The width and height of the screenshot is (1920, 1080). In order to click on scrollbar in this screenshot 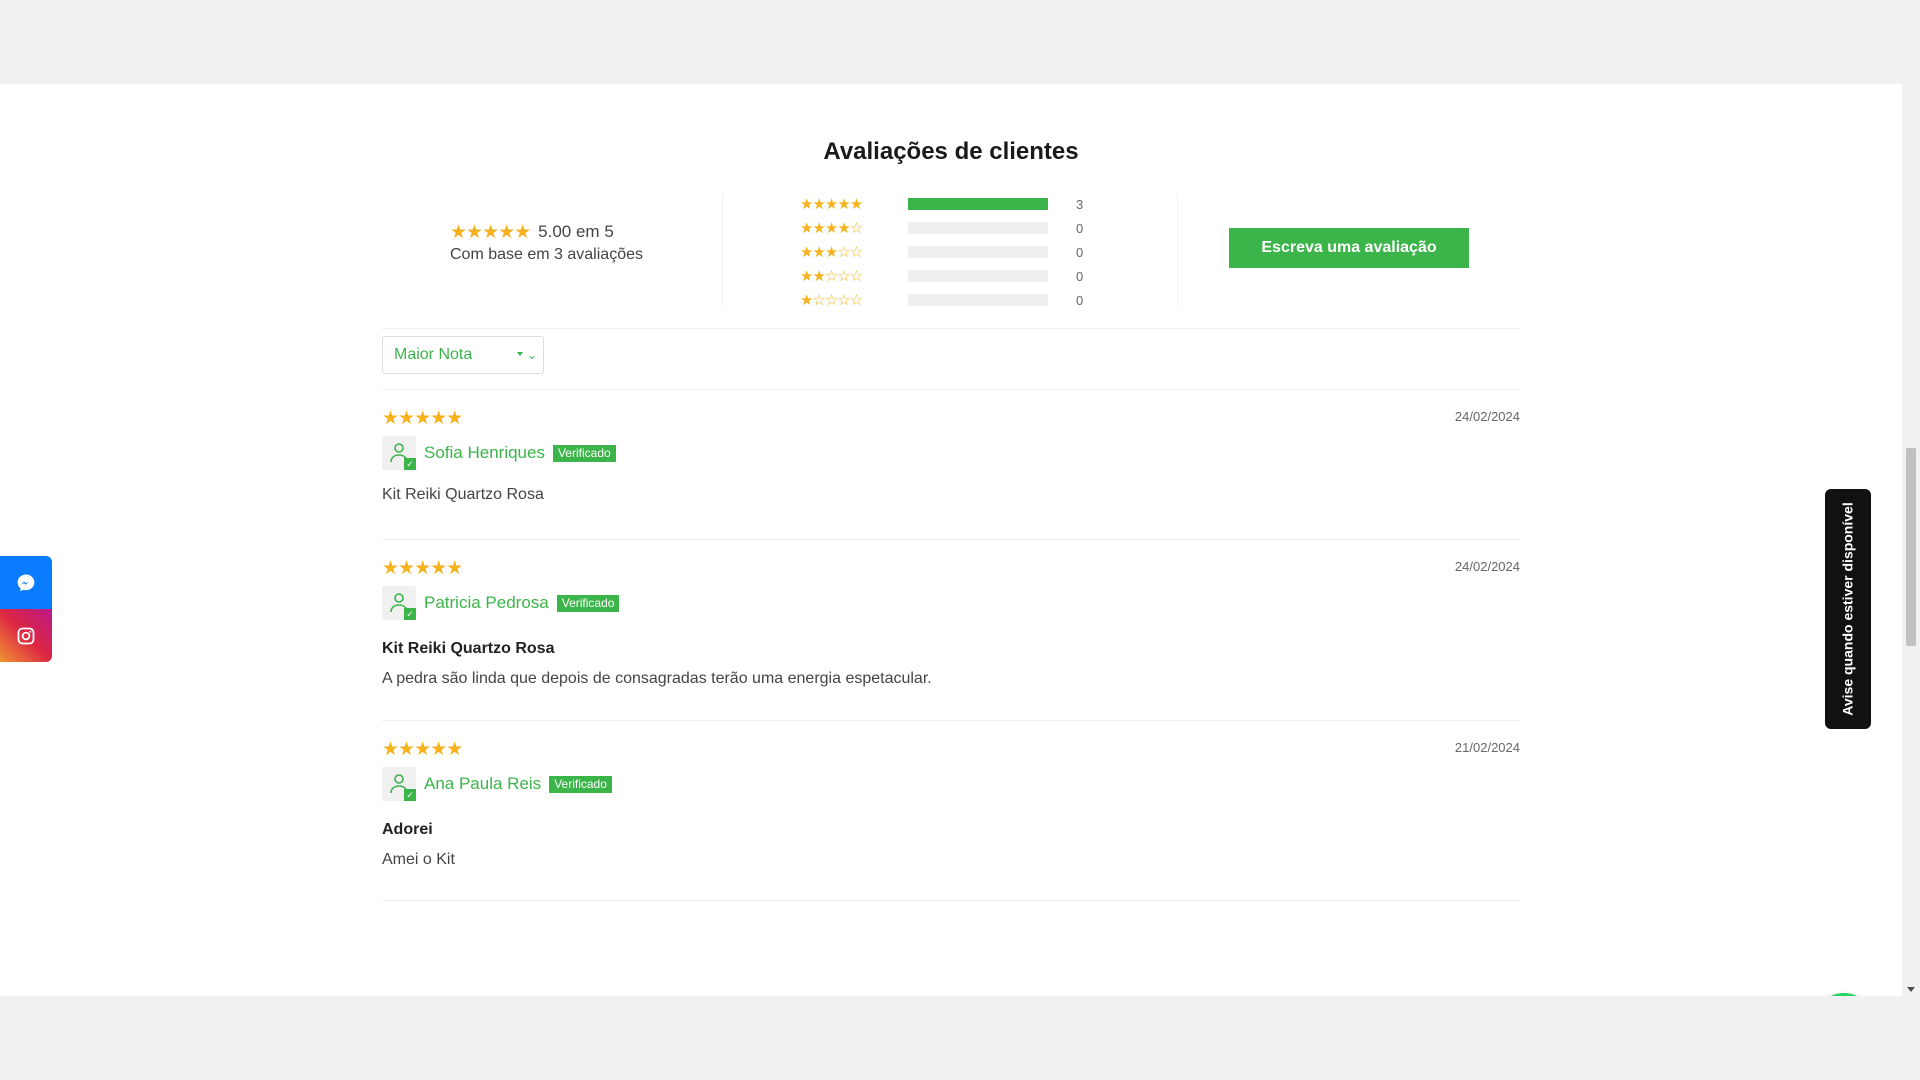, I will do `click(1911, 540)`.